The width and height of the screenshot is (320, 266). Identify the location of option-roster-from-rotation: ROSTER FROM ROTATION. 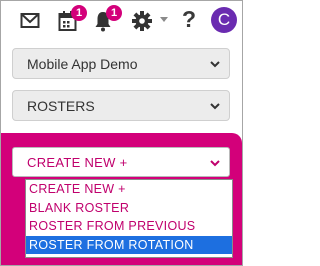
(129, 244).